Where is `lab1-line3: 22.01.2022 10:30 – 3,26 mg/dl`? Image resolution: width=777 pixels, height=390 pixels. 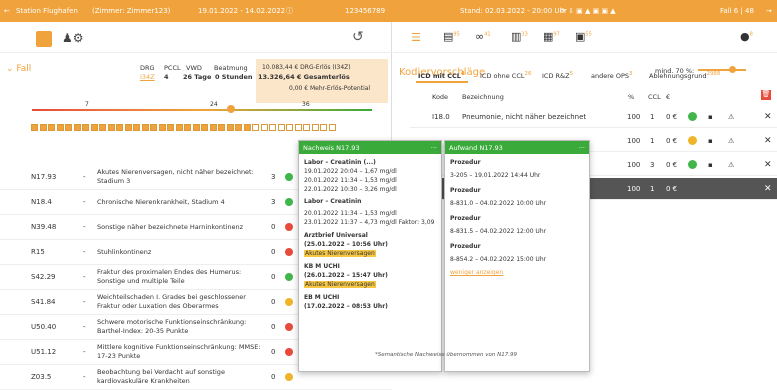 lab1-line3: 22.01.2022 10:30 – 3,26 mg/dl is located at coordinates (350, 189).